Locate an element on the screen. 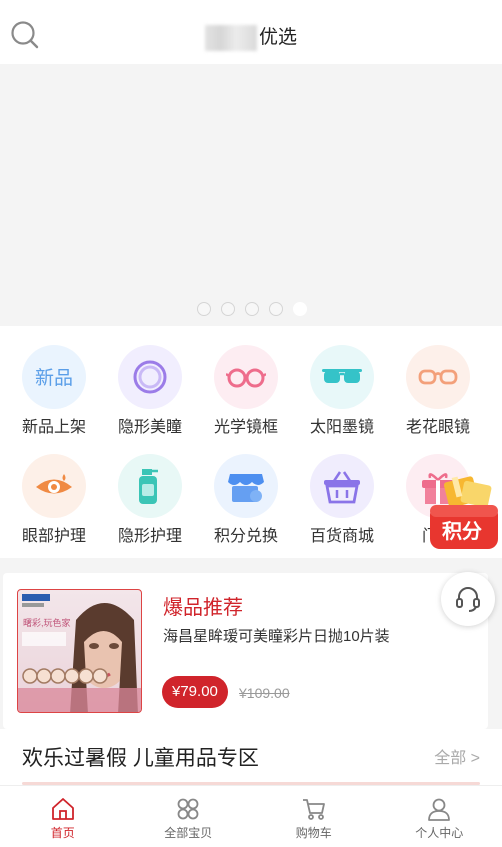 This screenshot has width=502, height=847. category-contact-lens: 隐形美瞳 is located at coordinates (150, 391).